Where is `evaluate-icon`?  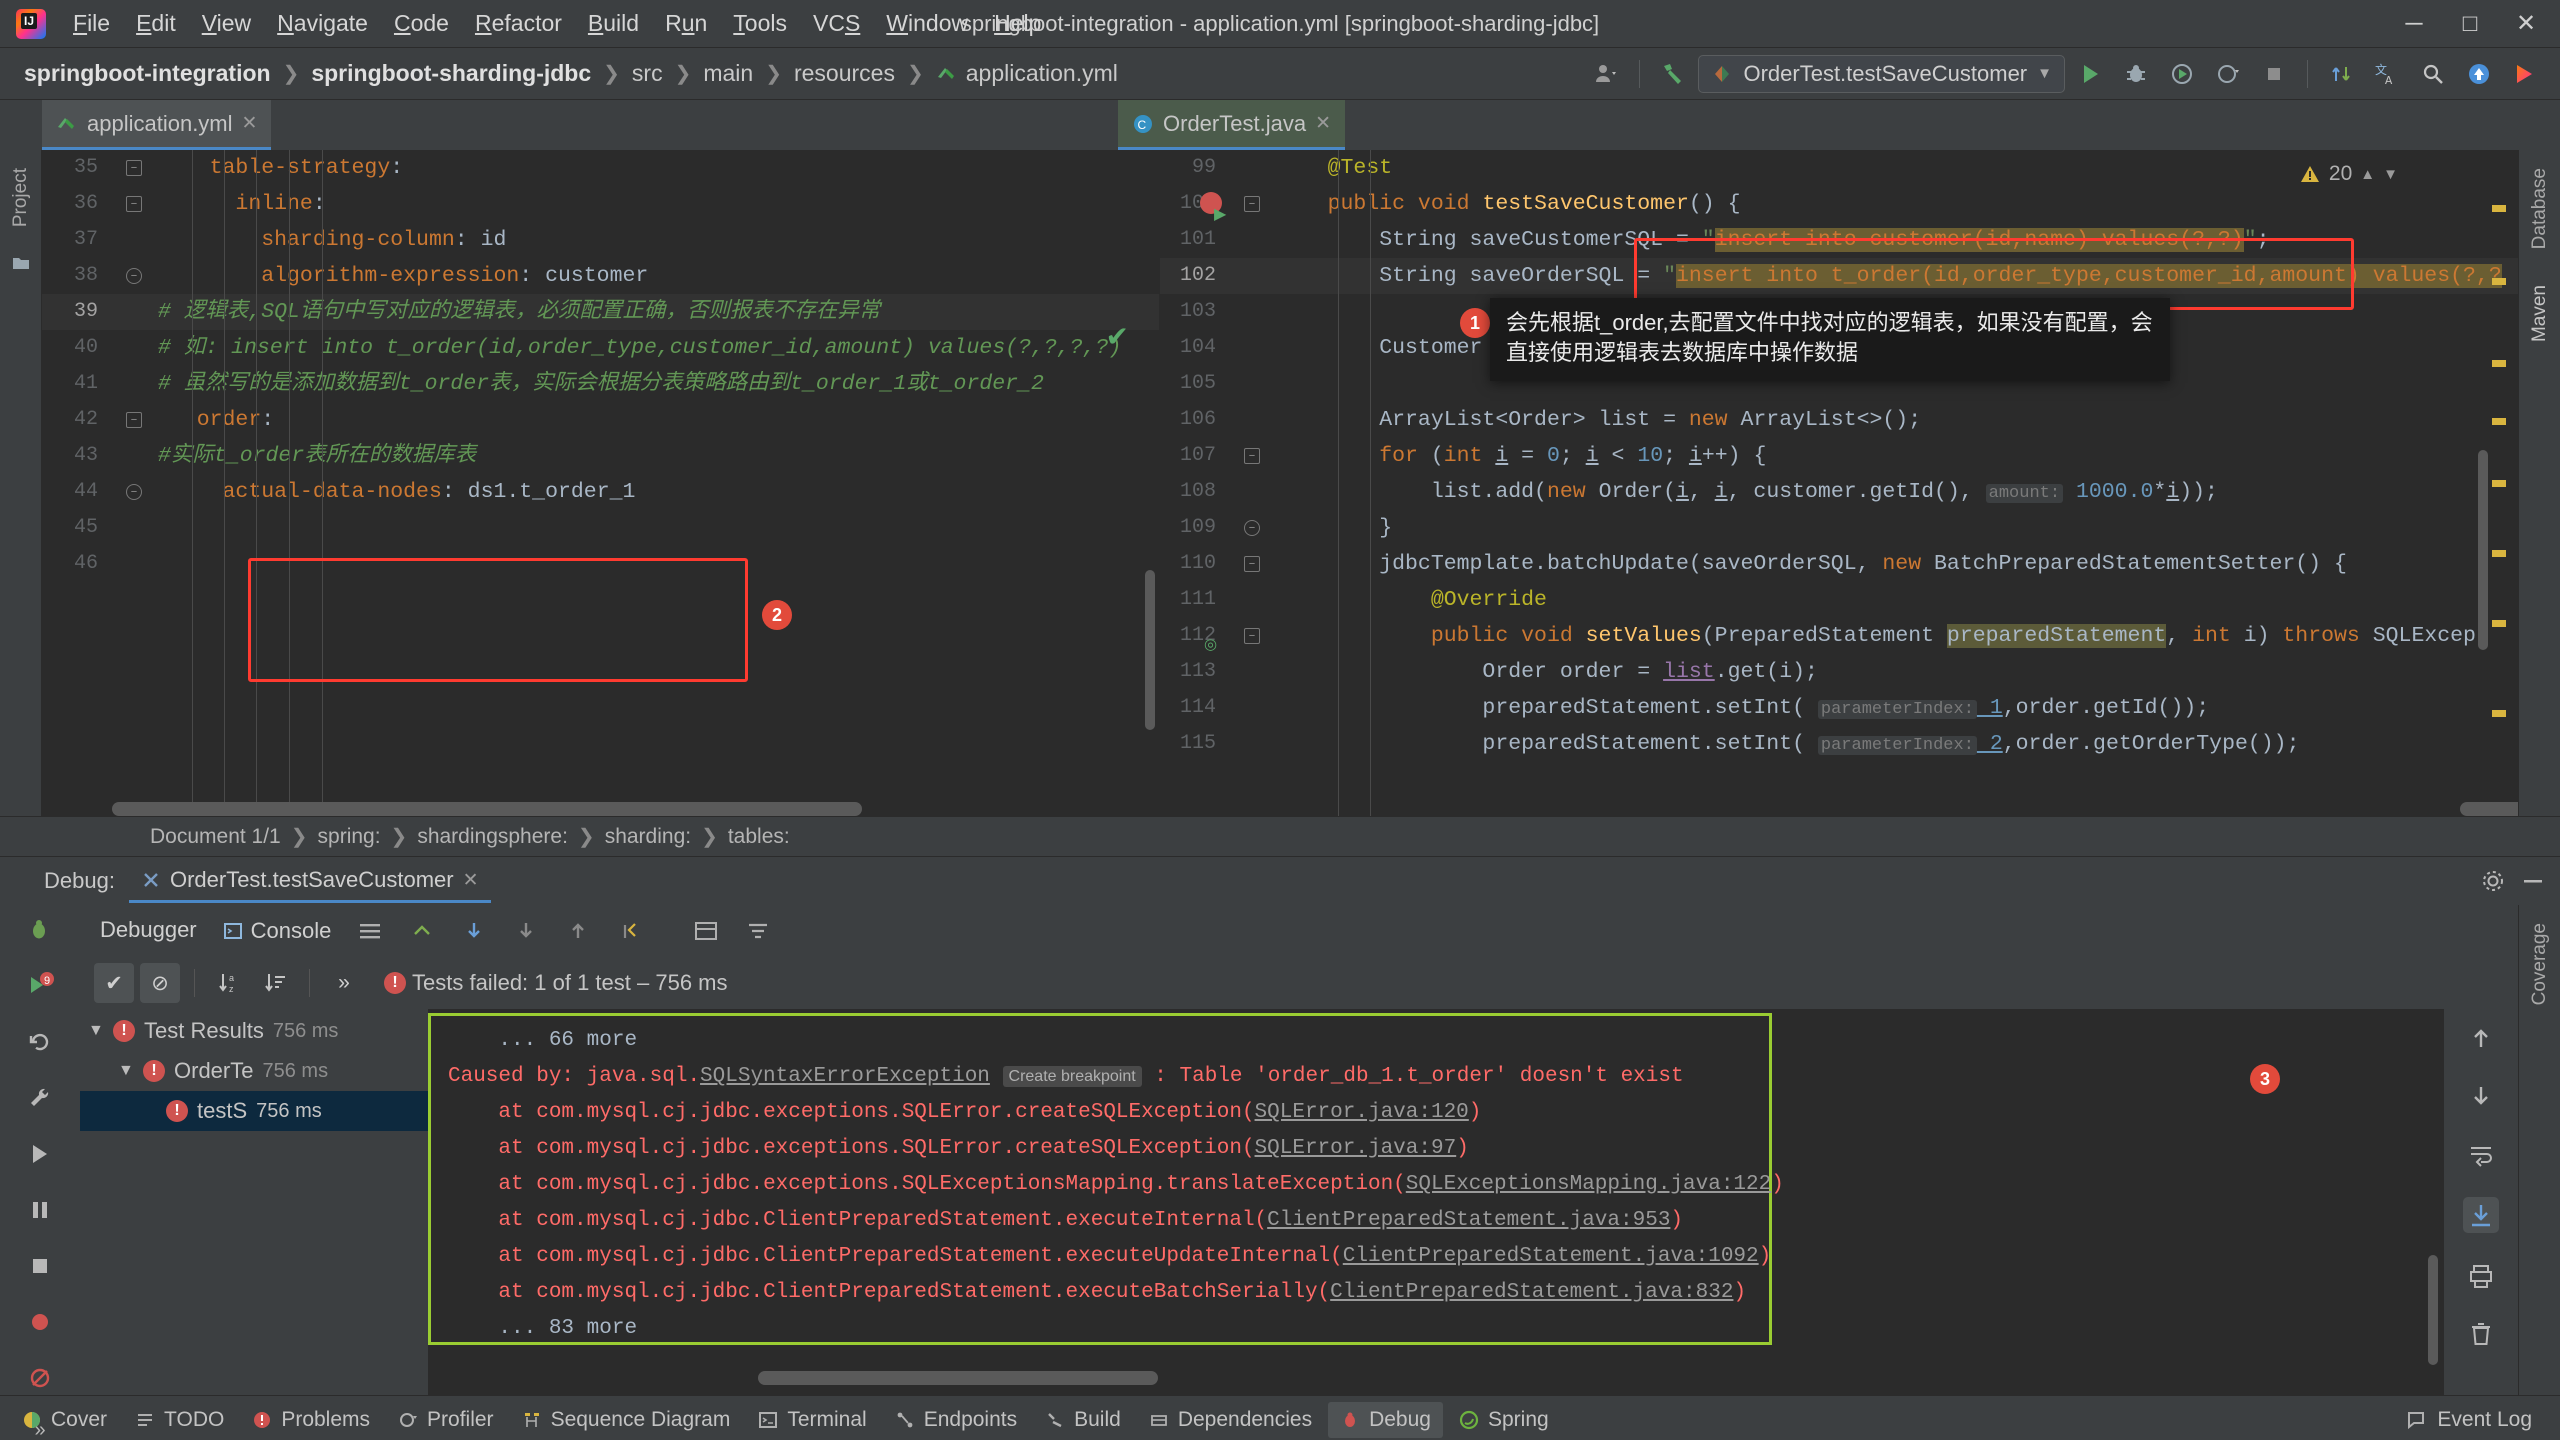
evaluate-icon is located at coordinates (706, 931).